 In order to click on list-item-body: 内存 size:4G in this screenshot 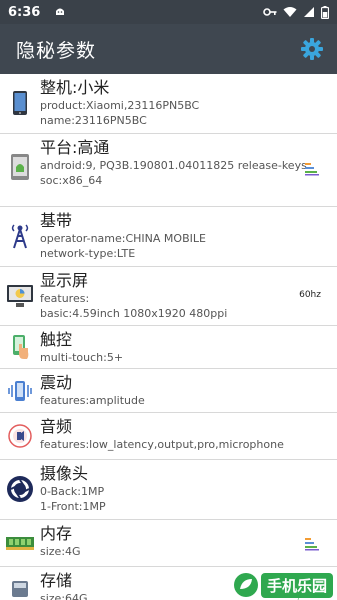, I will do `click(188, 539)`.